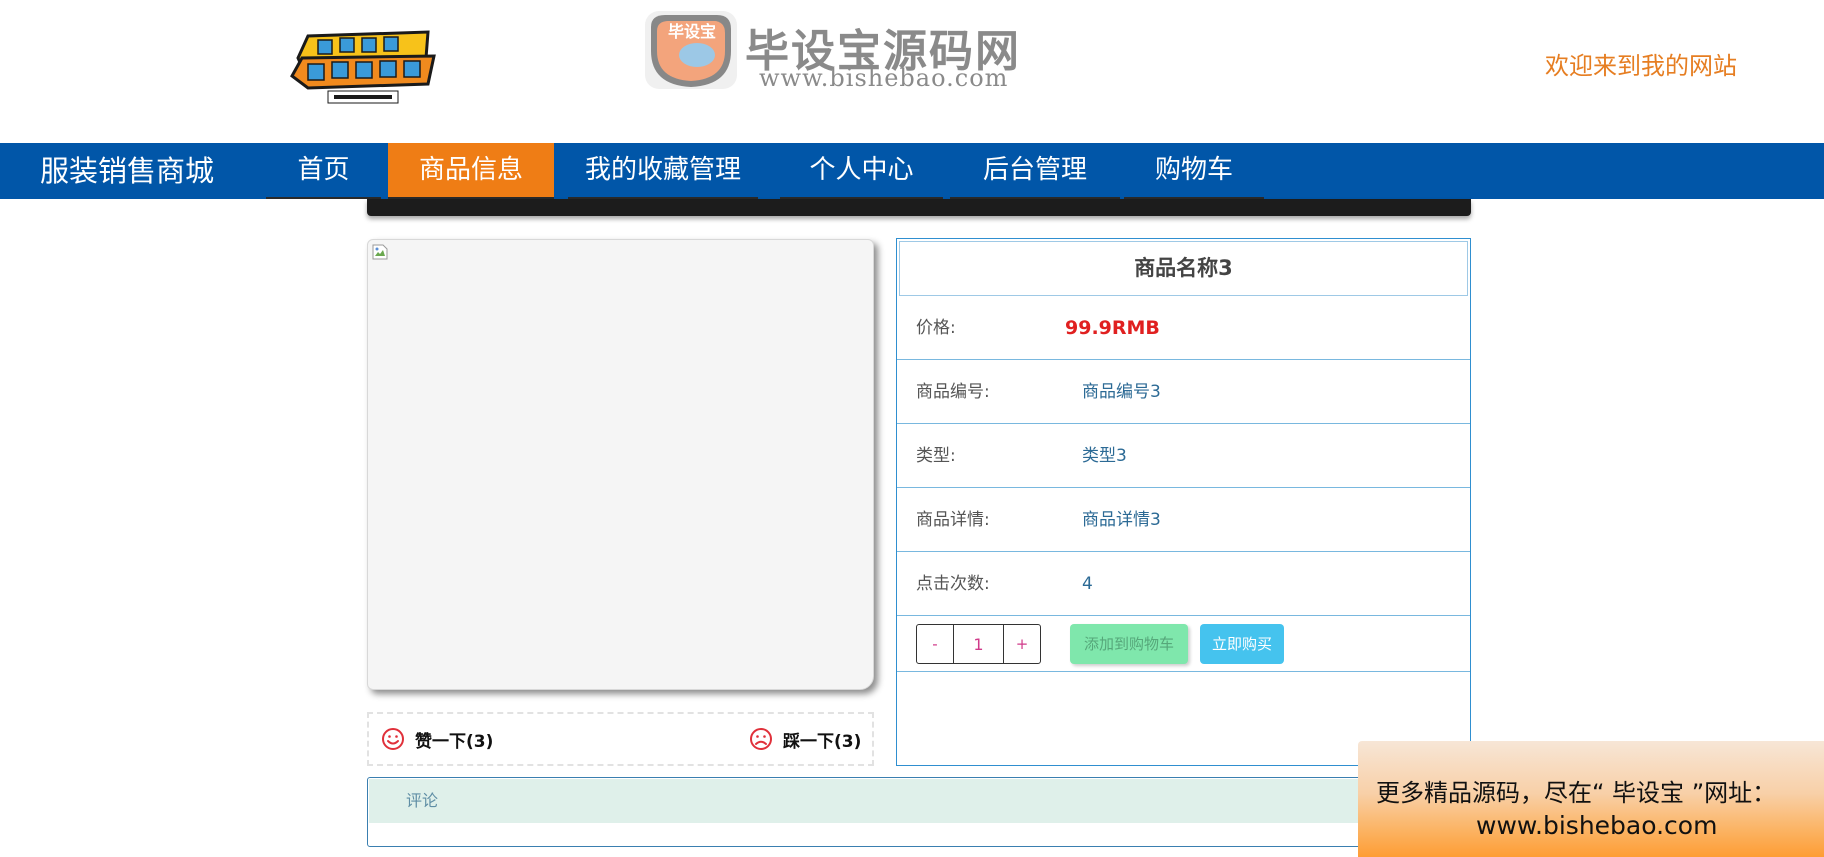  I want to click on clicks-value: 4, so click(1087, 584).